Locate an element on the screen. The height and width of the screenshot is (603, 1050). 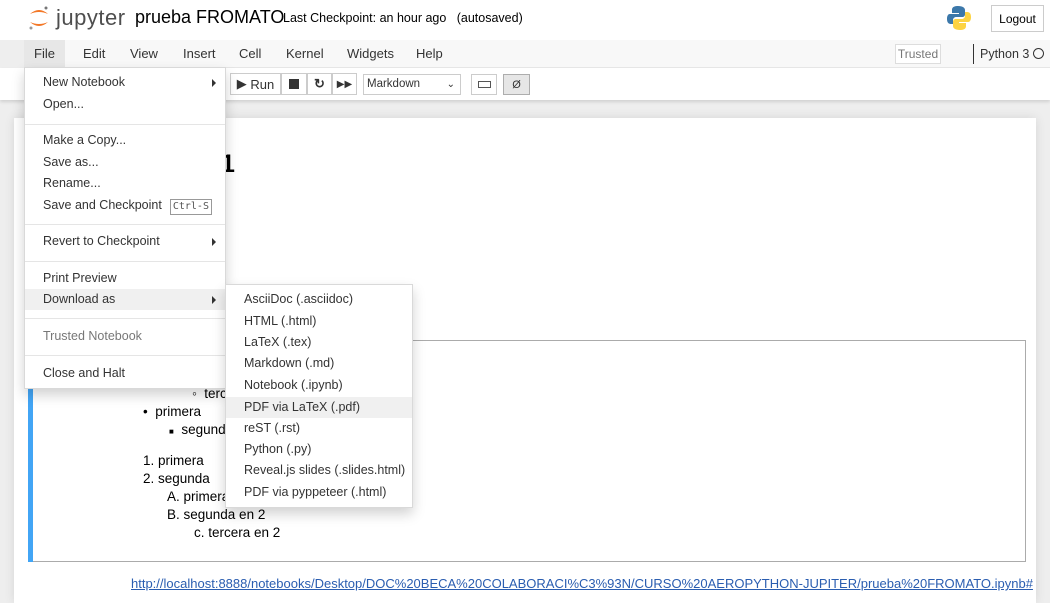
interrupt-button is located at coordinates (294, 84).